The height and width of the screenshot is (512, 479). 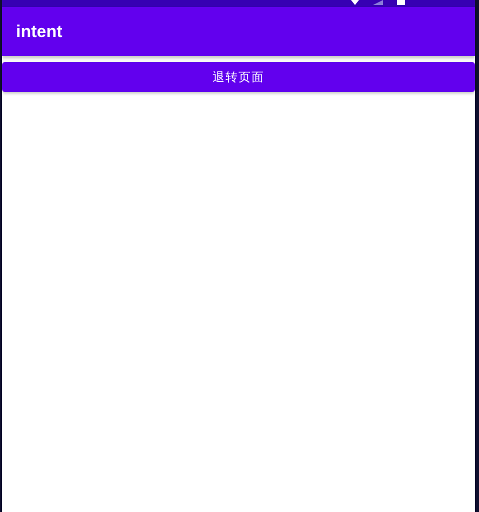 What do you see at coordinates (39, 32) in the screenshot?
I see `app-title: intent` at bounding box center [39, 32].